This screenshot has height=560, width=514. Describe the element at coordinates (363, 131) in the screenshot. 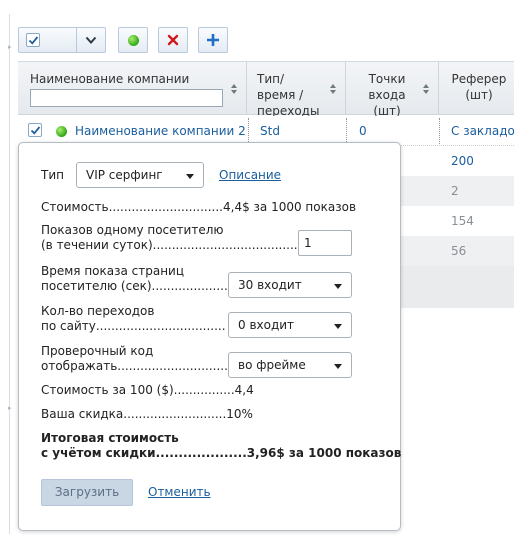

I see `entry-points-cell: 0` at that location.